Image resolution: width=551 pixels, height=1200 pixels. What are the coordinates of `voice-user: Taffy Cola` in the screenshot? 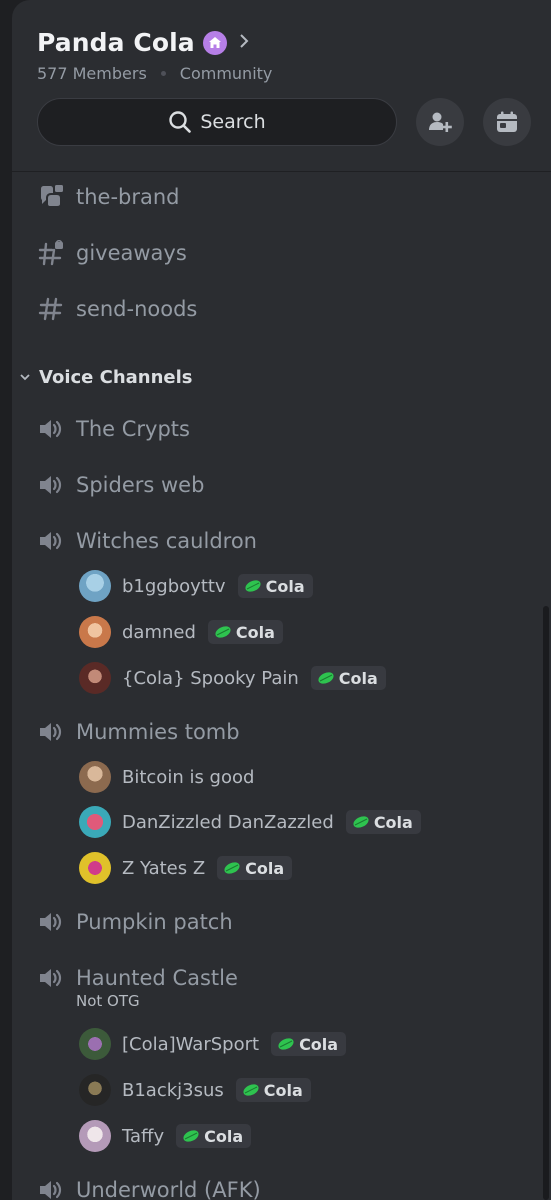 It's located at (165, 1136).